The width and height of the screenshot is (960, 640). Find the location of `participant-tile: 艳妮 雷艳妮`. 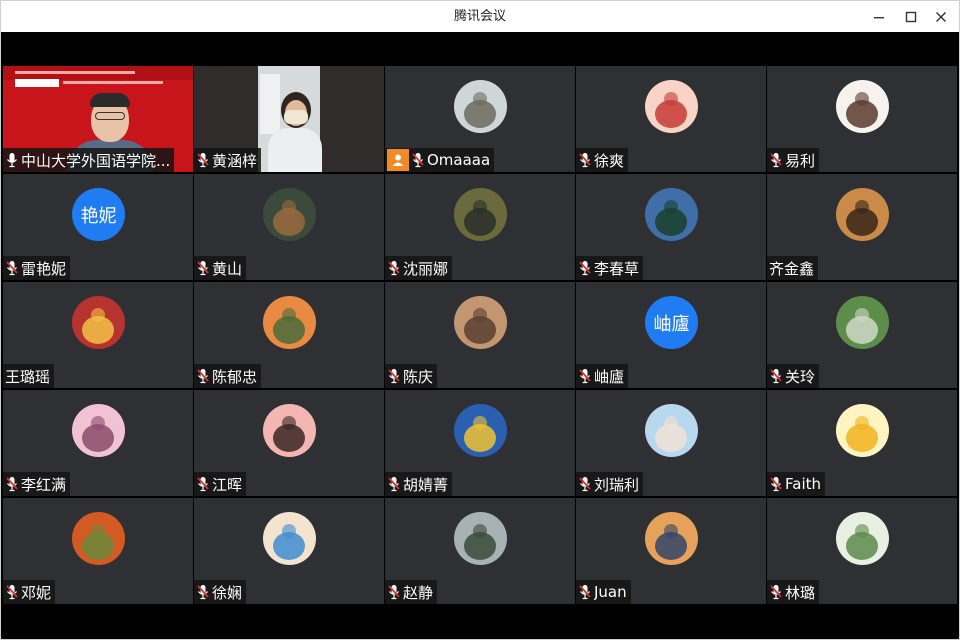

participant-tile: 艳妮 雷艳妮 is located at coordinates (98, 227).